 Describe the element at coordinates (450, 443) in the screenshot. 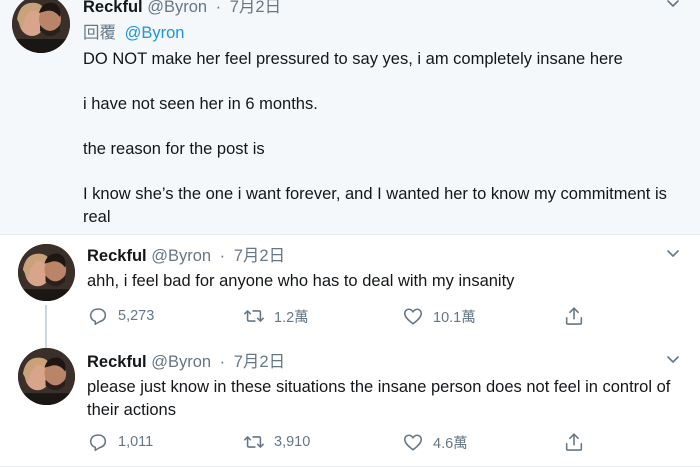

I see `like-count: 4.6萬` at that location.